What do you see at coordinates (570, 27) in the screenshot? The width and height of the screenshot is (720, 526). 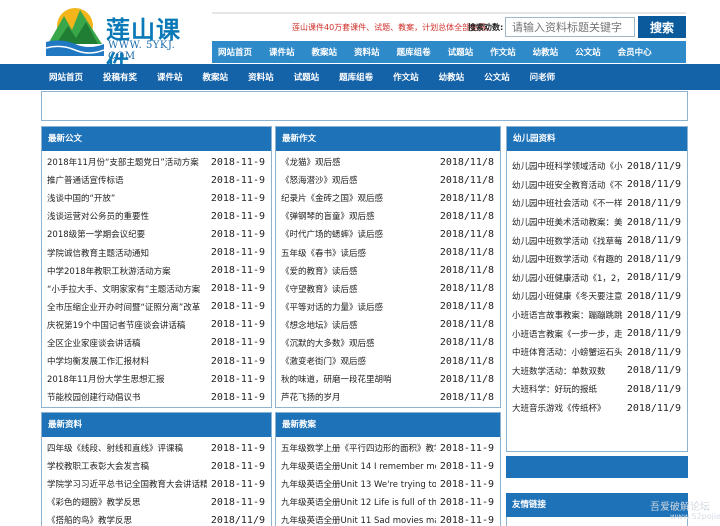 I see `search-input` at bounding box center [570, 27].